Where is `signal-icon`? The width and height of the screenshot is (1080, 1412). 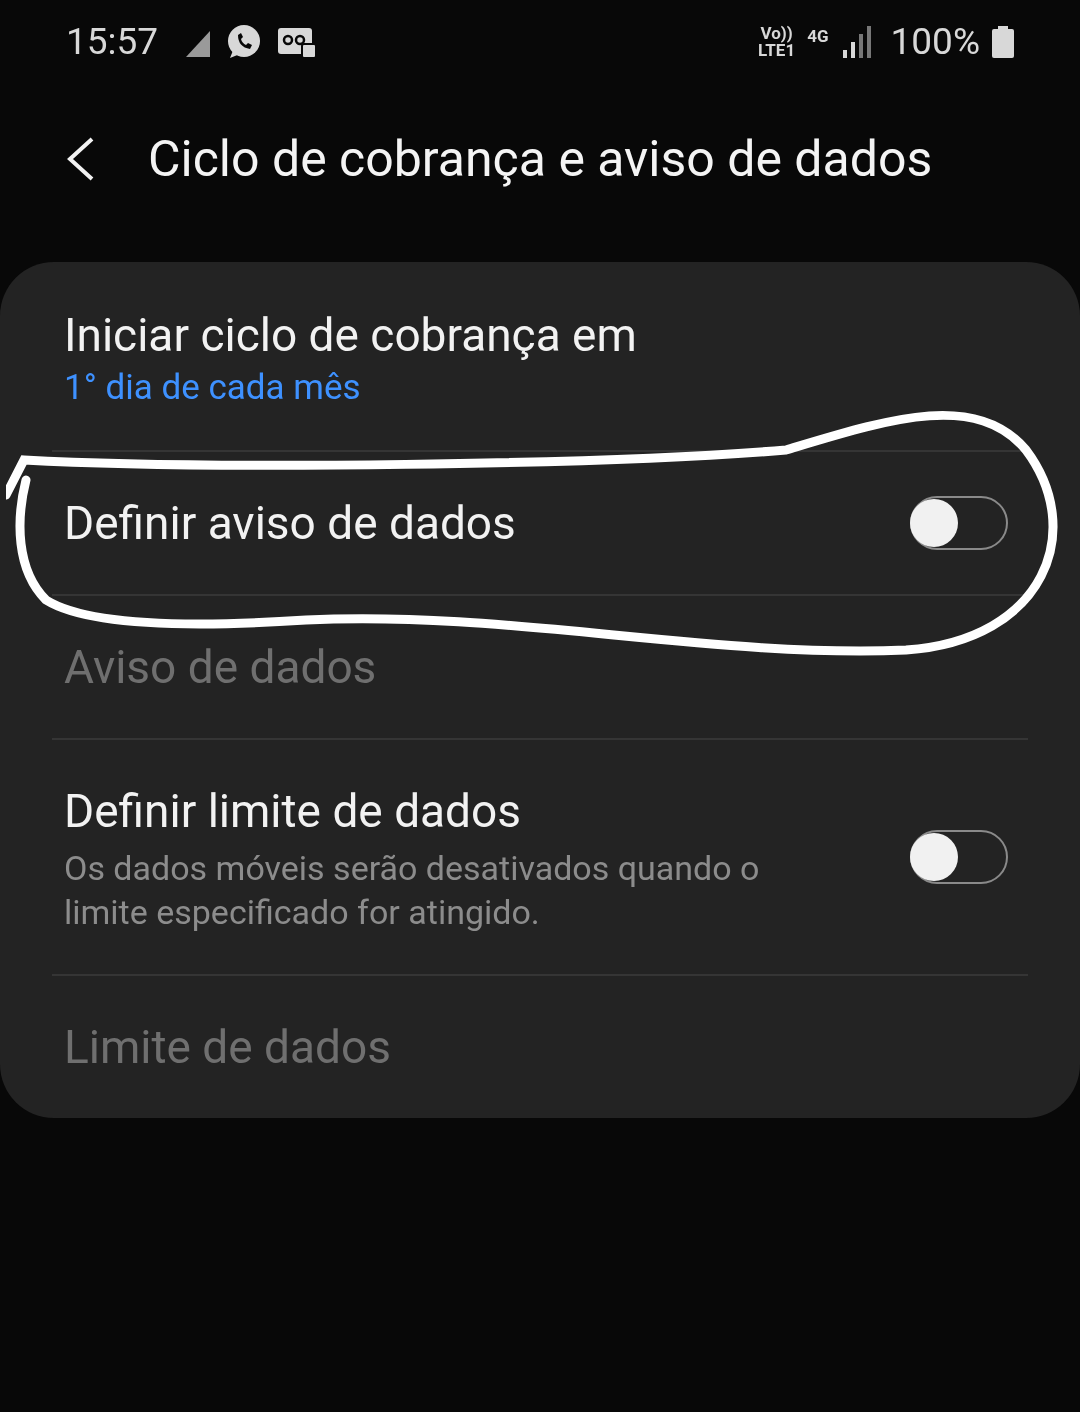
signal-icon is located at coordinates (856, 42).